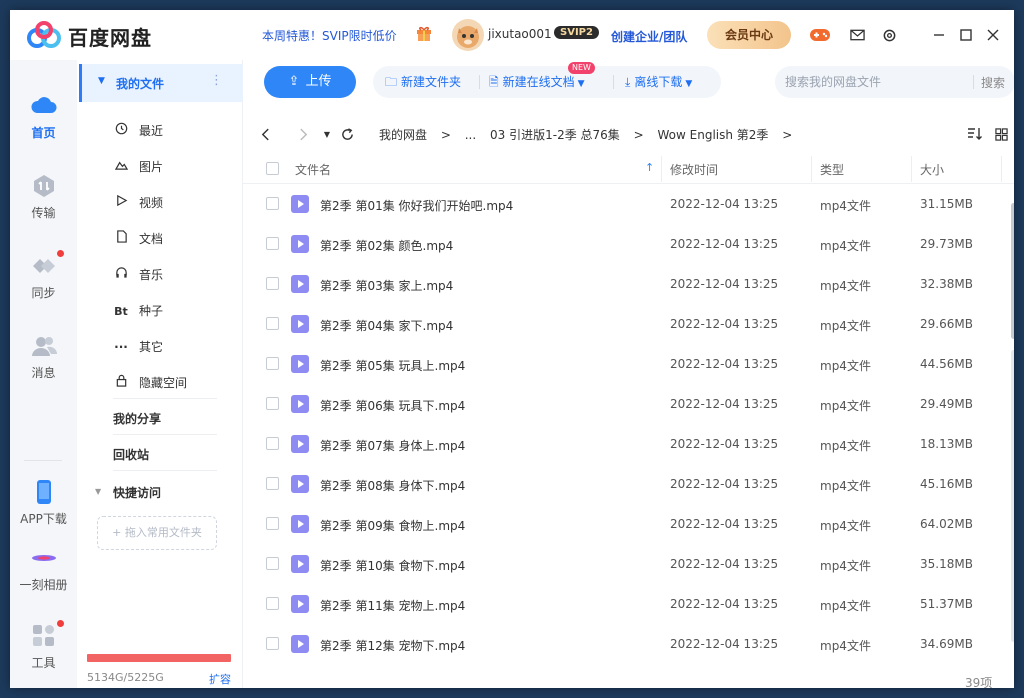 The width and height of the screenshot is (1024, 698). Describe the element at coordinates (694, 169) in the screenshot. I see `column-header-modified: 修改时间` at that location.